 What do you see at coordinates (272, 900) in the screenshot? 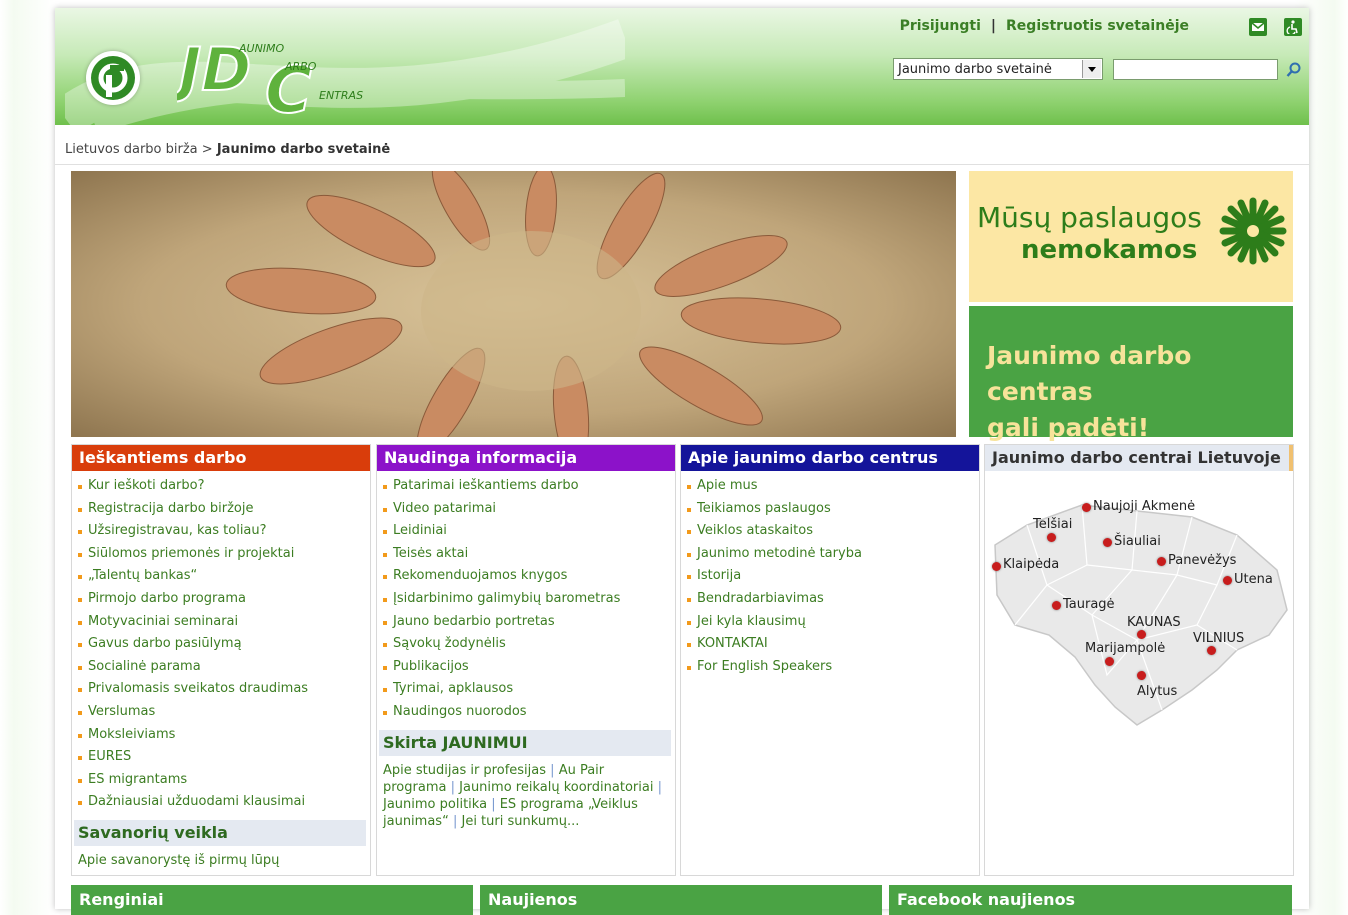
I see `events-header: Renginiai` at bounding box center [272, 900].